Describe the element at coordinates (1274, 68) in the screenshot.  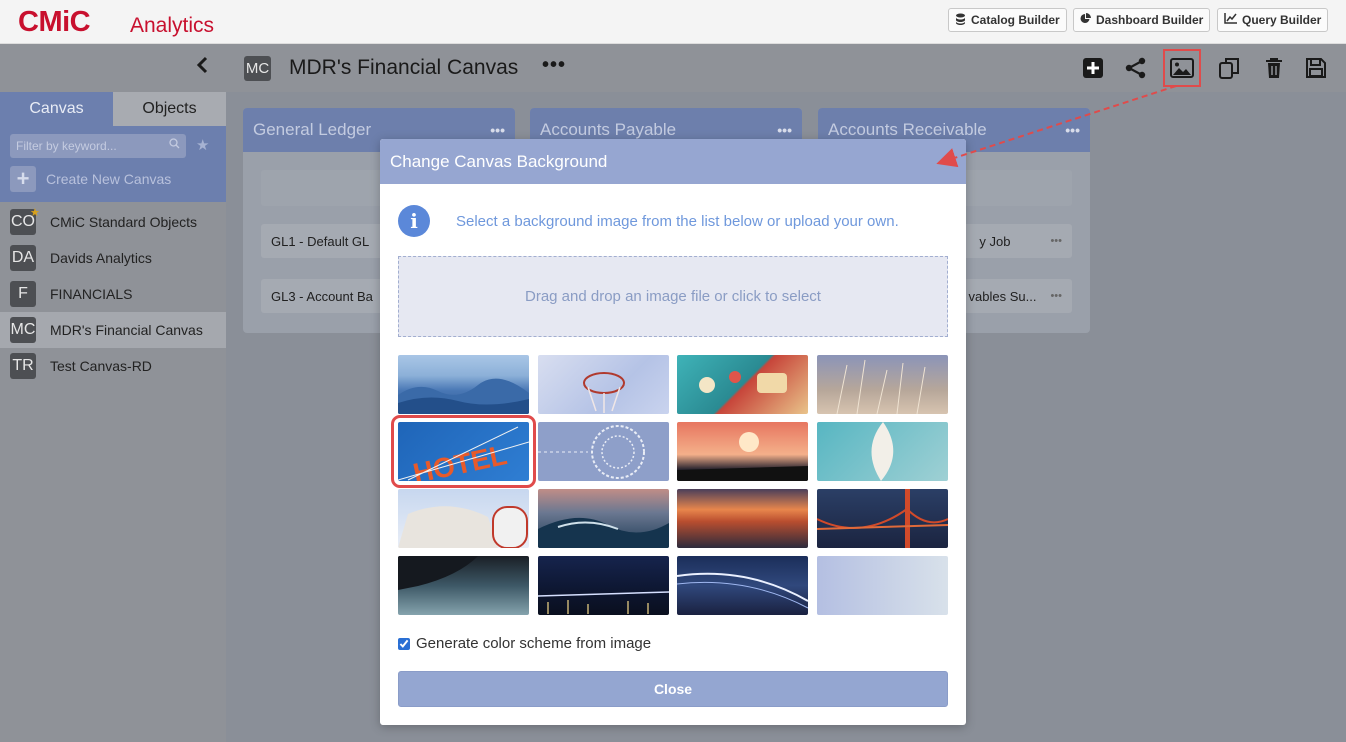
I see `trash-icon` at that location.